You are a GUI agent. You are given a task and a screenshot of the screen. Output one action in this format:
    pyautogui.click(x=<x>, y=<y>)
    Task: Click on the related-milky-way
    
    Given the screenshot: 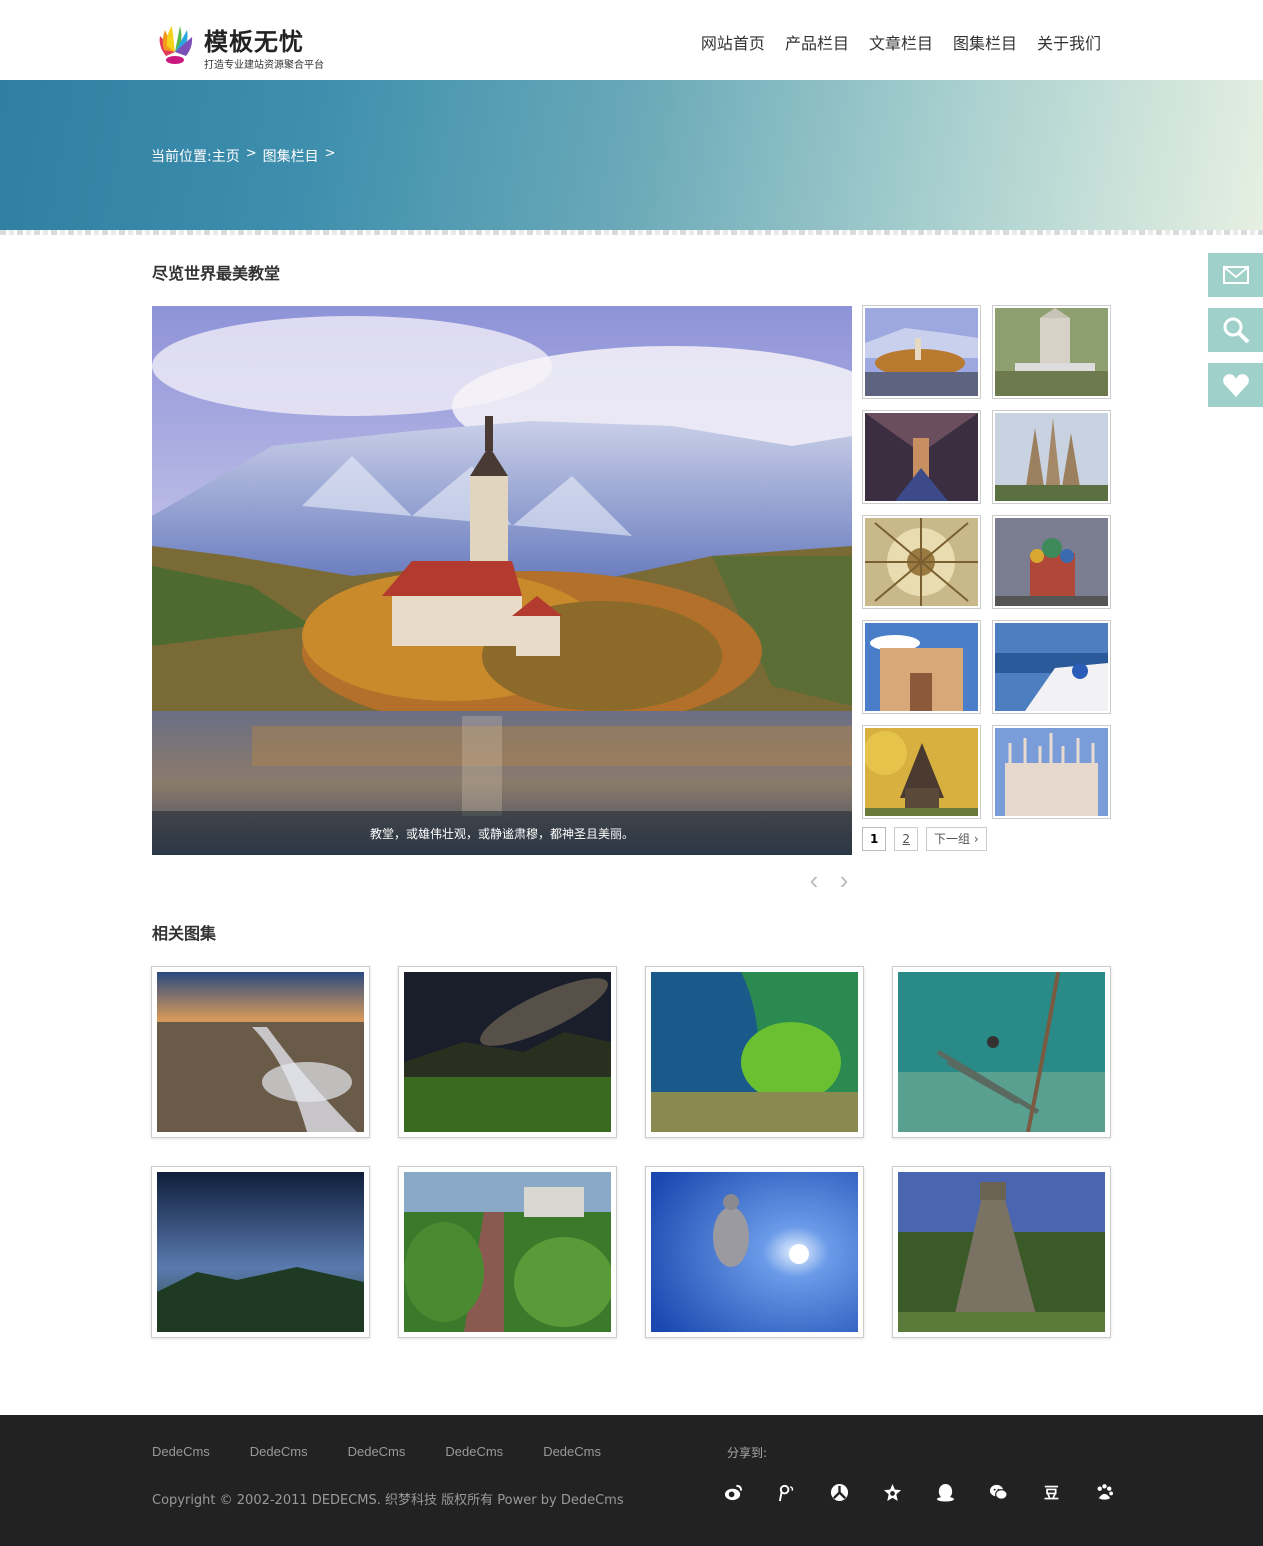 What is the action you would take?
    pyautogui.click(x=507, y=1052)
    